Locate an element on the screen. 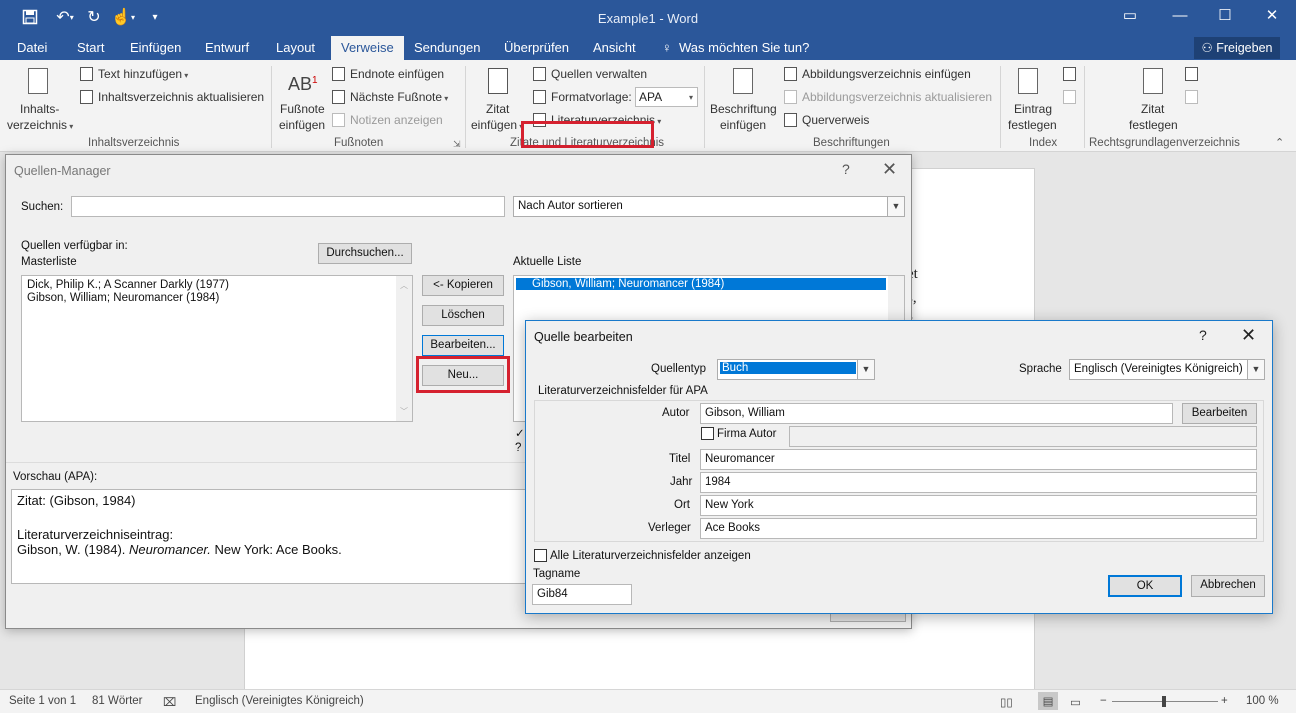 The image size is (1296, 713). web-layout-icon: ▭ is located at coordinates (1075, 702).